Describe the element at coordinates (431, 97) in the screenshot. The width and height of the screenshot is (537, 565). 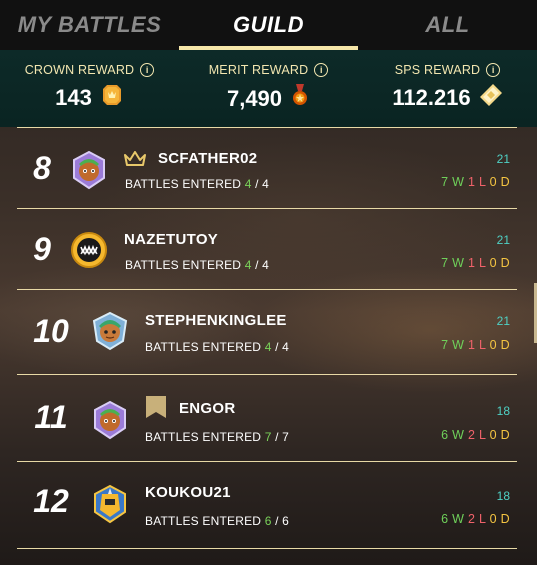
I see `sps-reward-value: 112.216` at that location.